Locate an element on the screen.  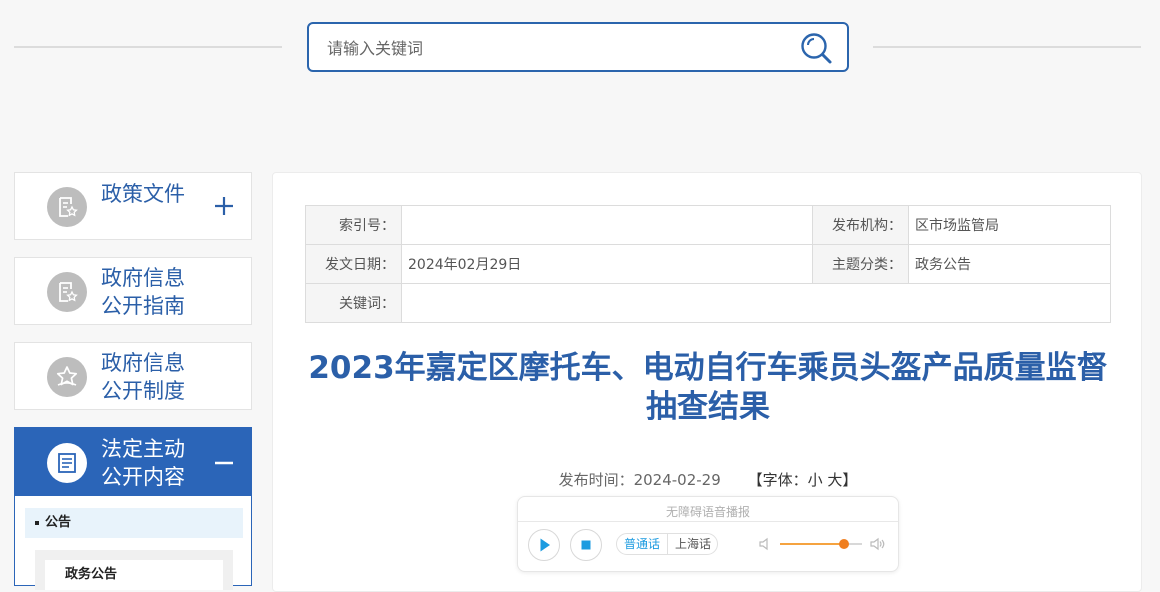
volume-slider is located at coordinates (821, 544).